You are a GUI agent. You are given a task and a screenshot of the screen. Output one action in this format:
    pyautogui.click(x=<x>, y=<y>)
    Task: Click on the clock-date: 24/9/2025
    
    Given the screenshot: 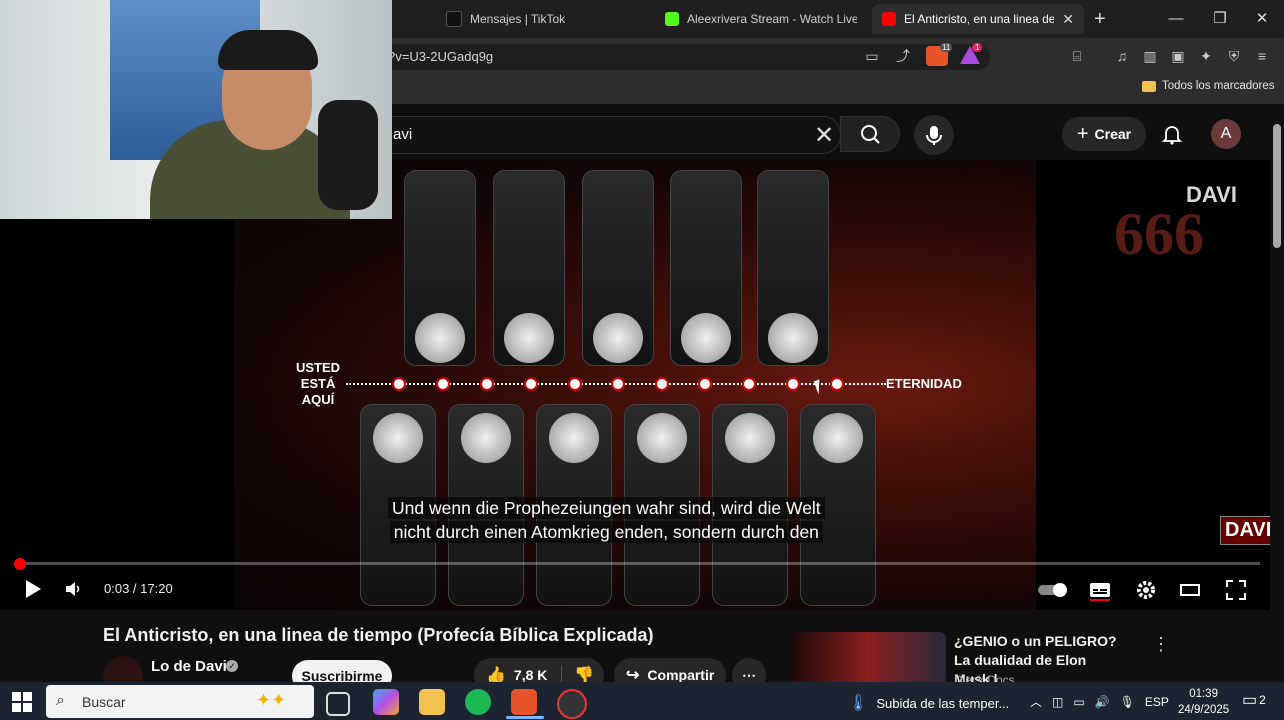 What is the action you would take?
    pyautogui.click(x=1204, y=710)
    